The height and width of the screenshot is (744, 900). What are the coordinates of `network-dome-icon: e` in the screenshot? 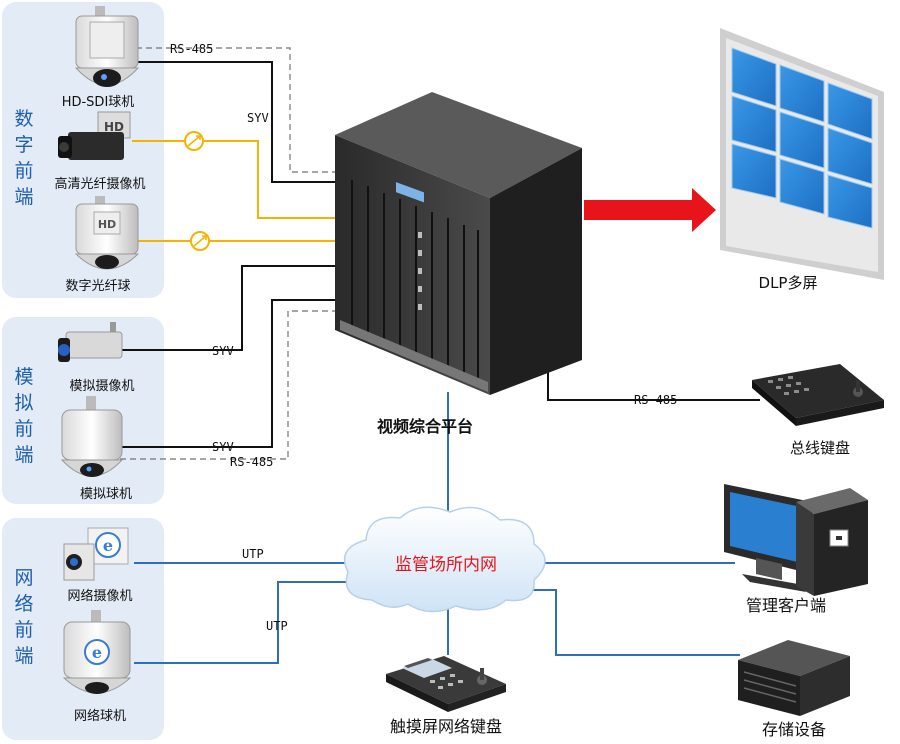 It's located at (97, 652).